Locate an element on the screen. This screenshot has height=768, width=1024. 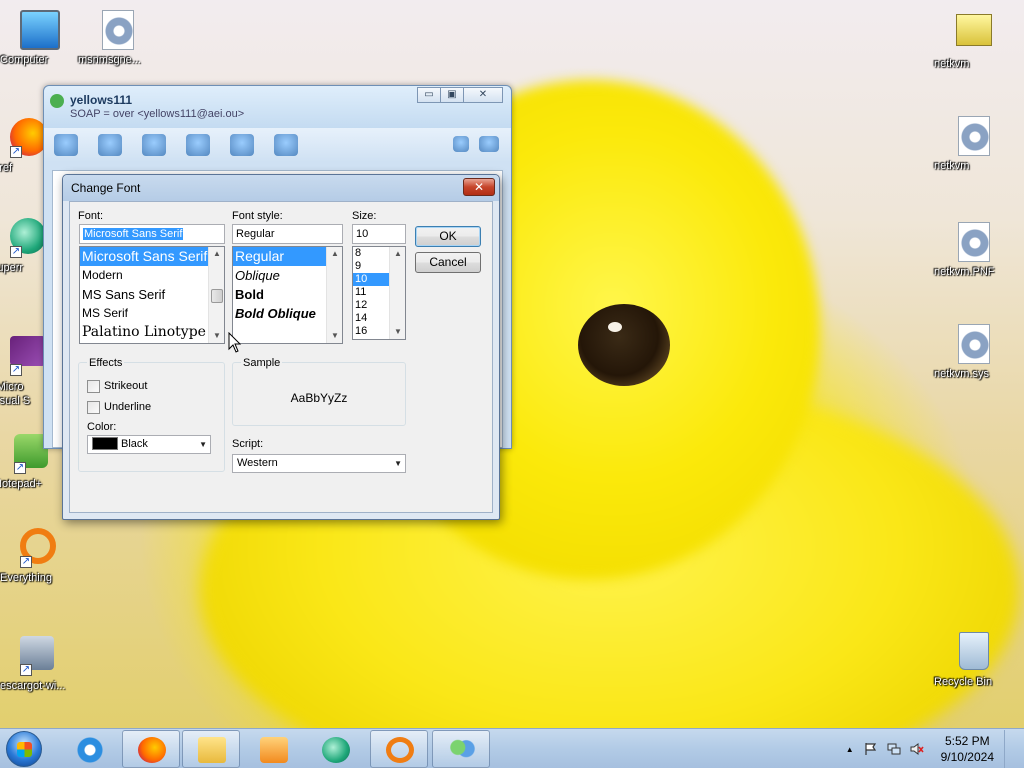
size-list: 8 9 10 11 12 14 16 ▲ ▼ is located at coordinates (379, 293).